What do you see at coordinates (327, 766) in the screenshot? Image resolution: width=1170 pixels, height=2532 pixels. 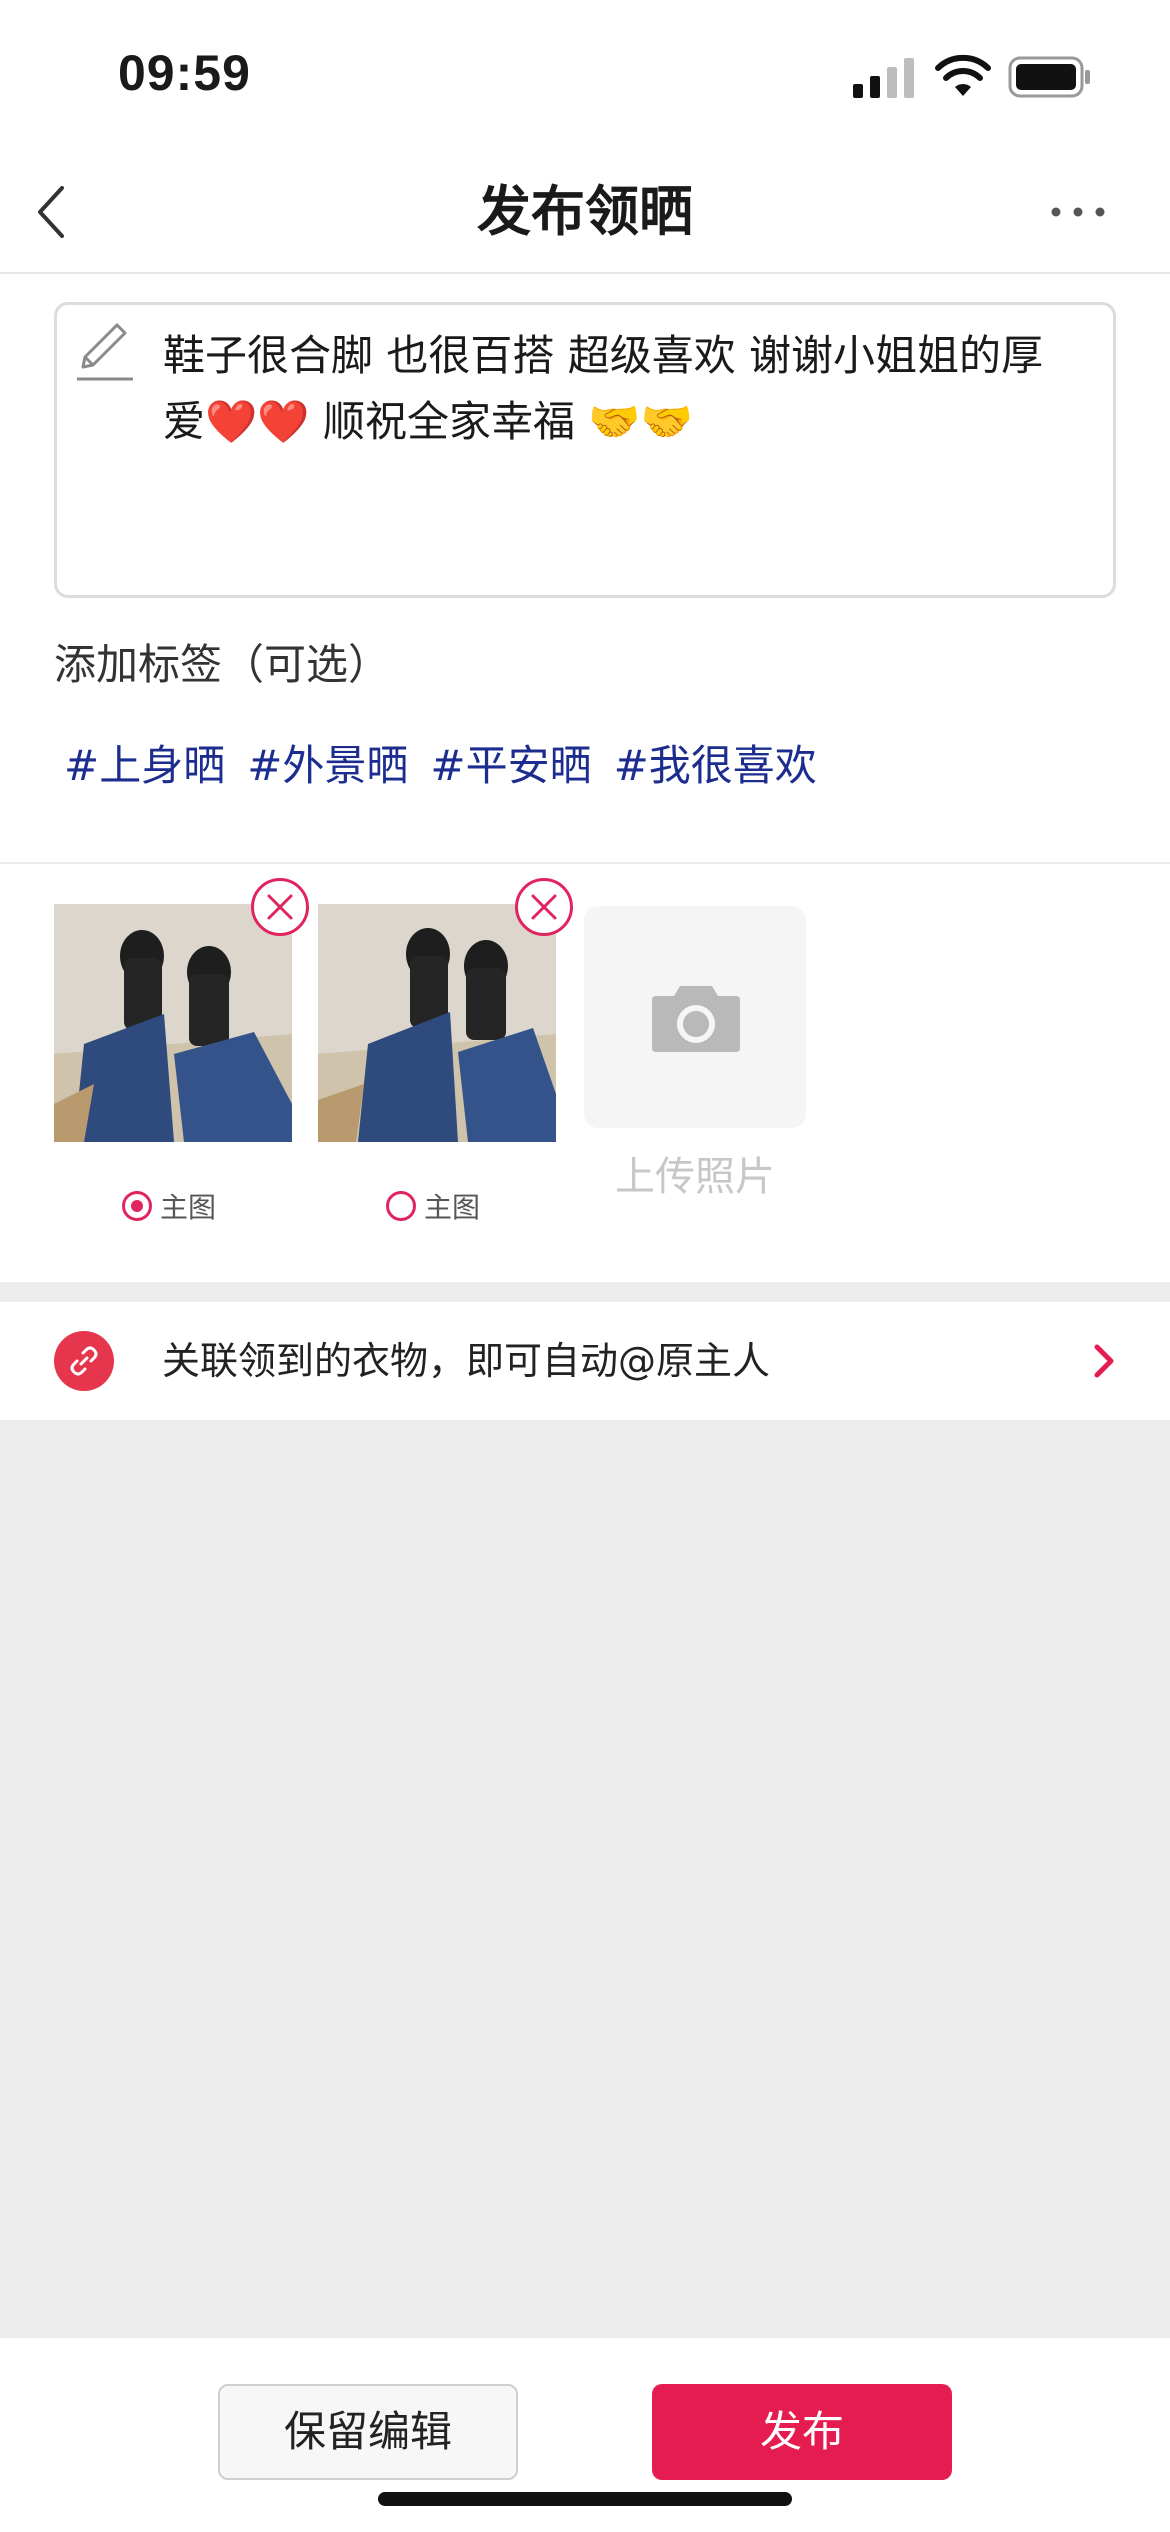 I see `tag-item: #外景晒` at bounding box center [327, 766].